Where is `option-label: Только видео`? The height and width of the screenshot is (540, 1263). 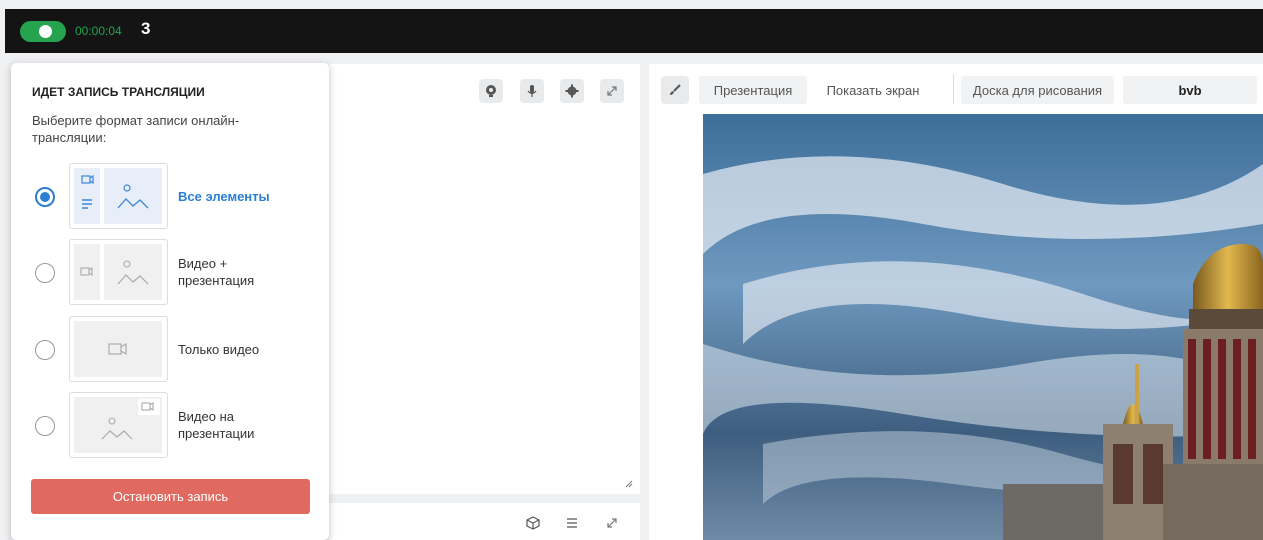 option-label: Только видео is located at coordinates (219, 349).